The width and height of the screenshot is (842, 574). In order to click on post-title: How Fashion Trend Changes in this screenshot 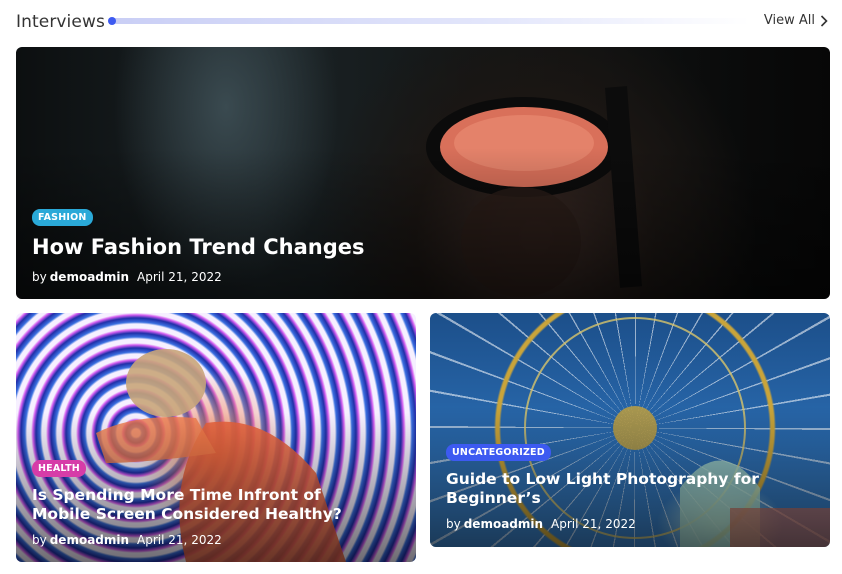, I will do `click(198, 247)`.